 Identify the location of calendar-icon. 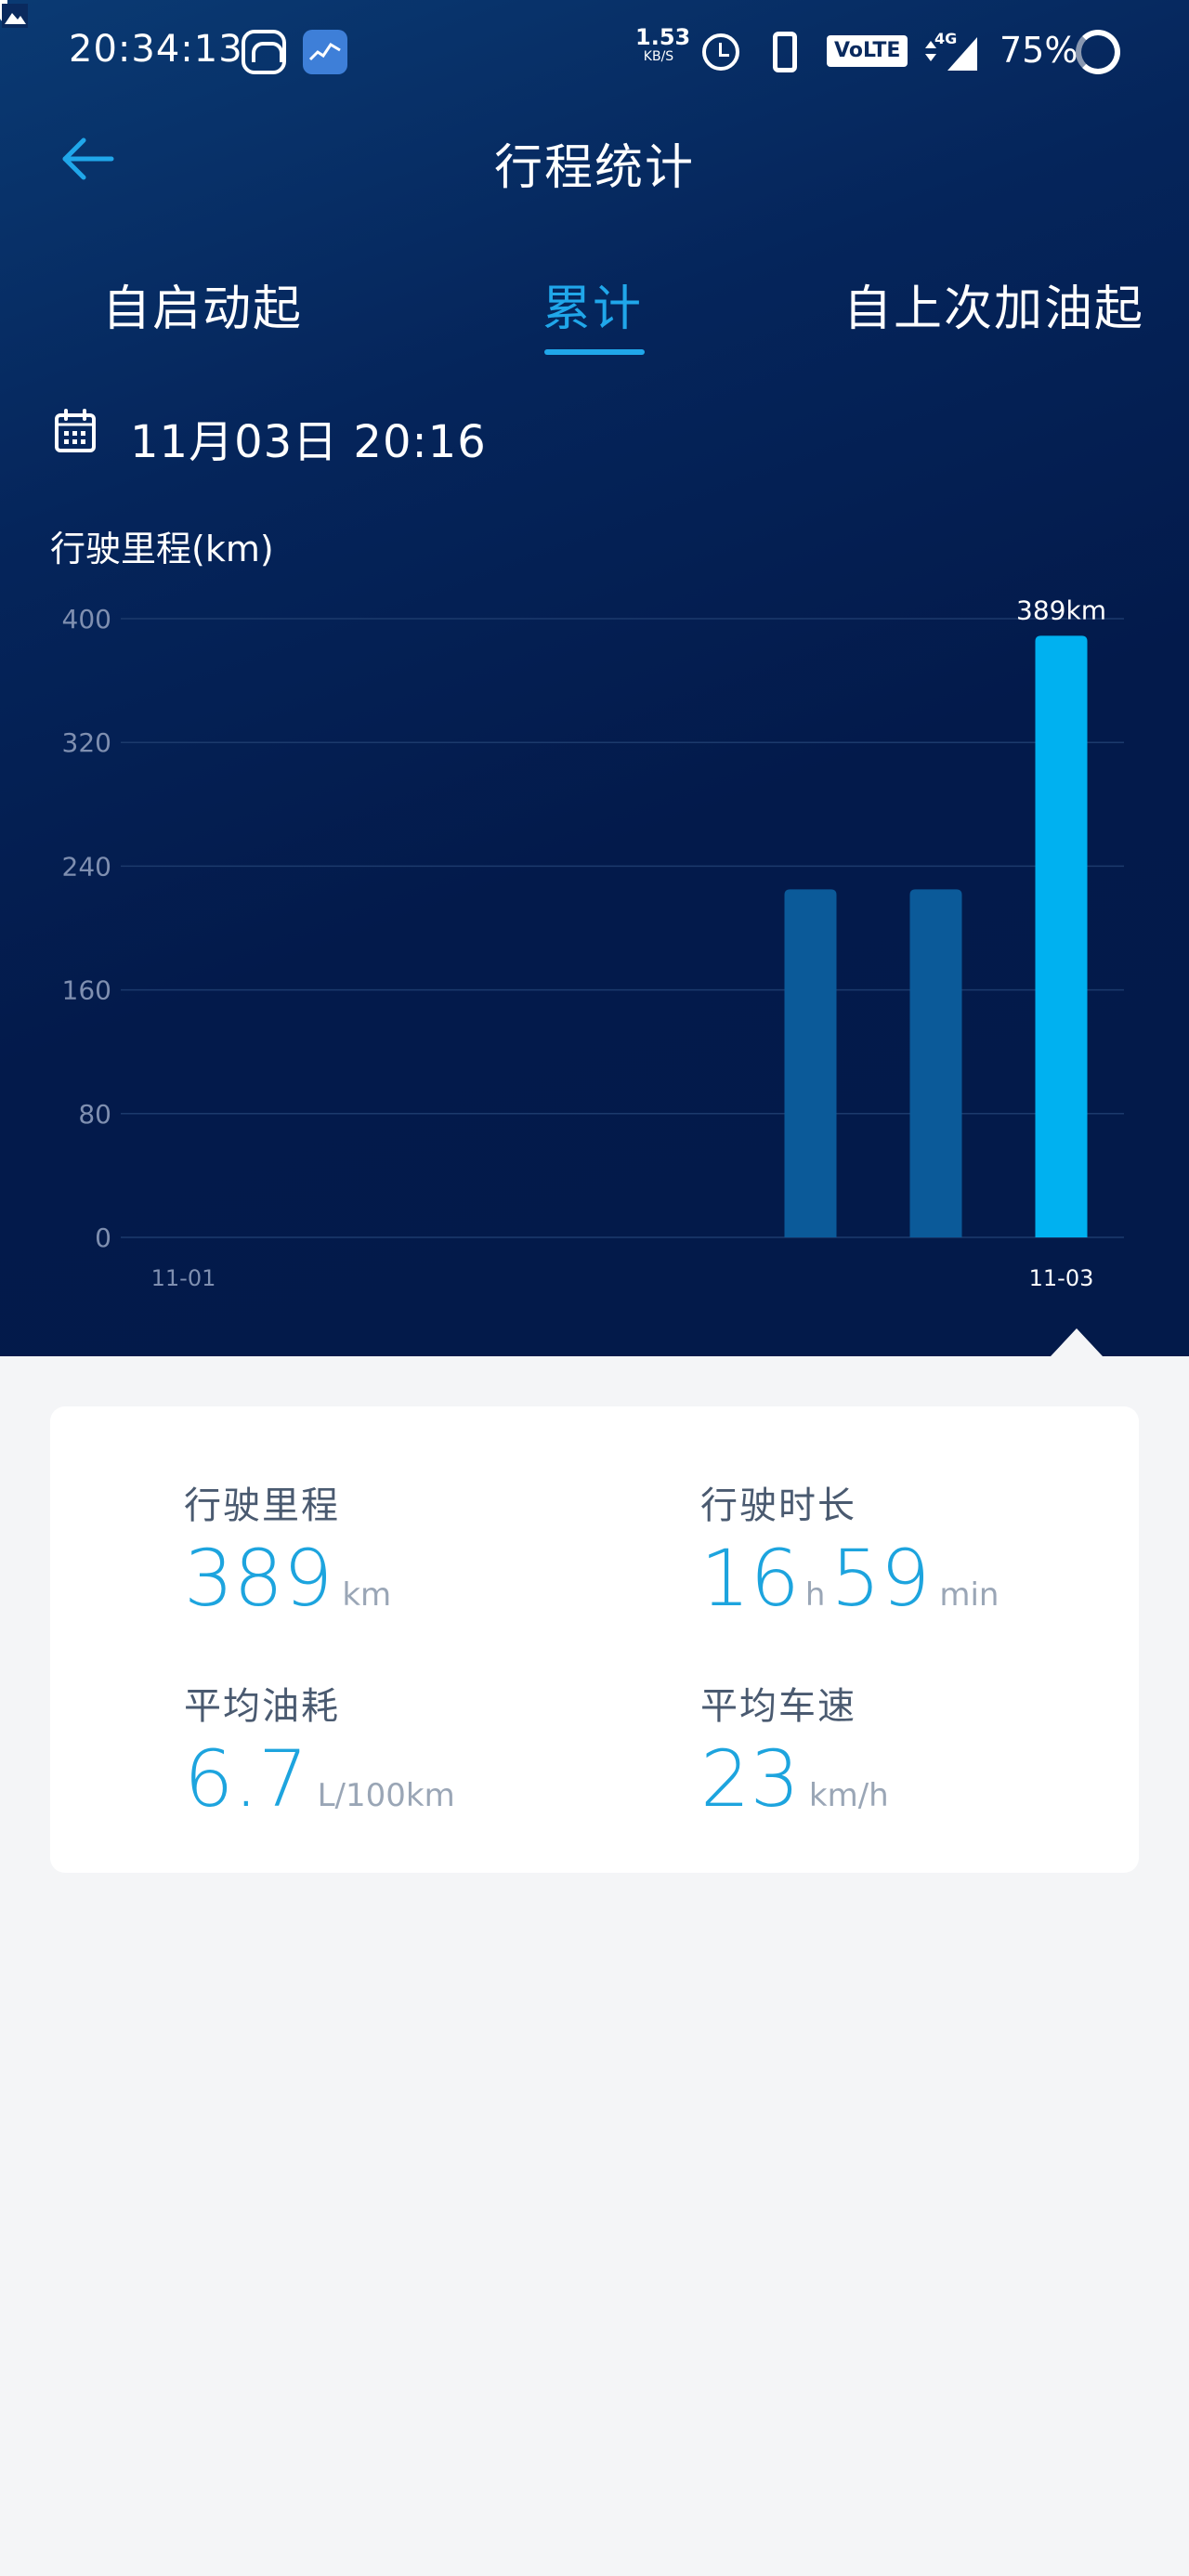
(75, 431).